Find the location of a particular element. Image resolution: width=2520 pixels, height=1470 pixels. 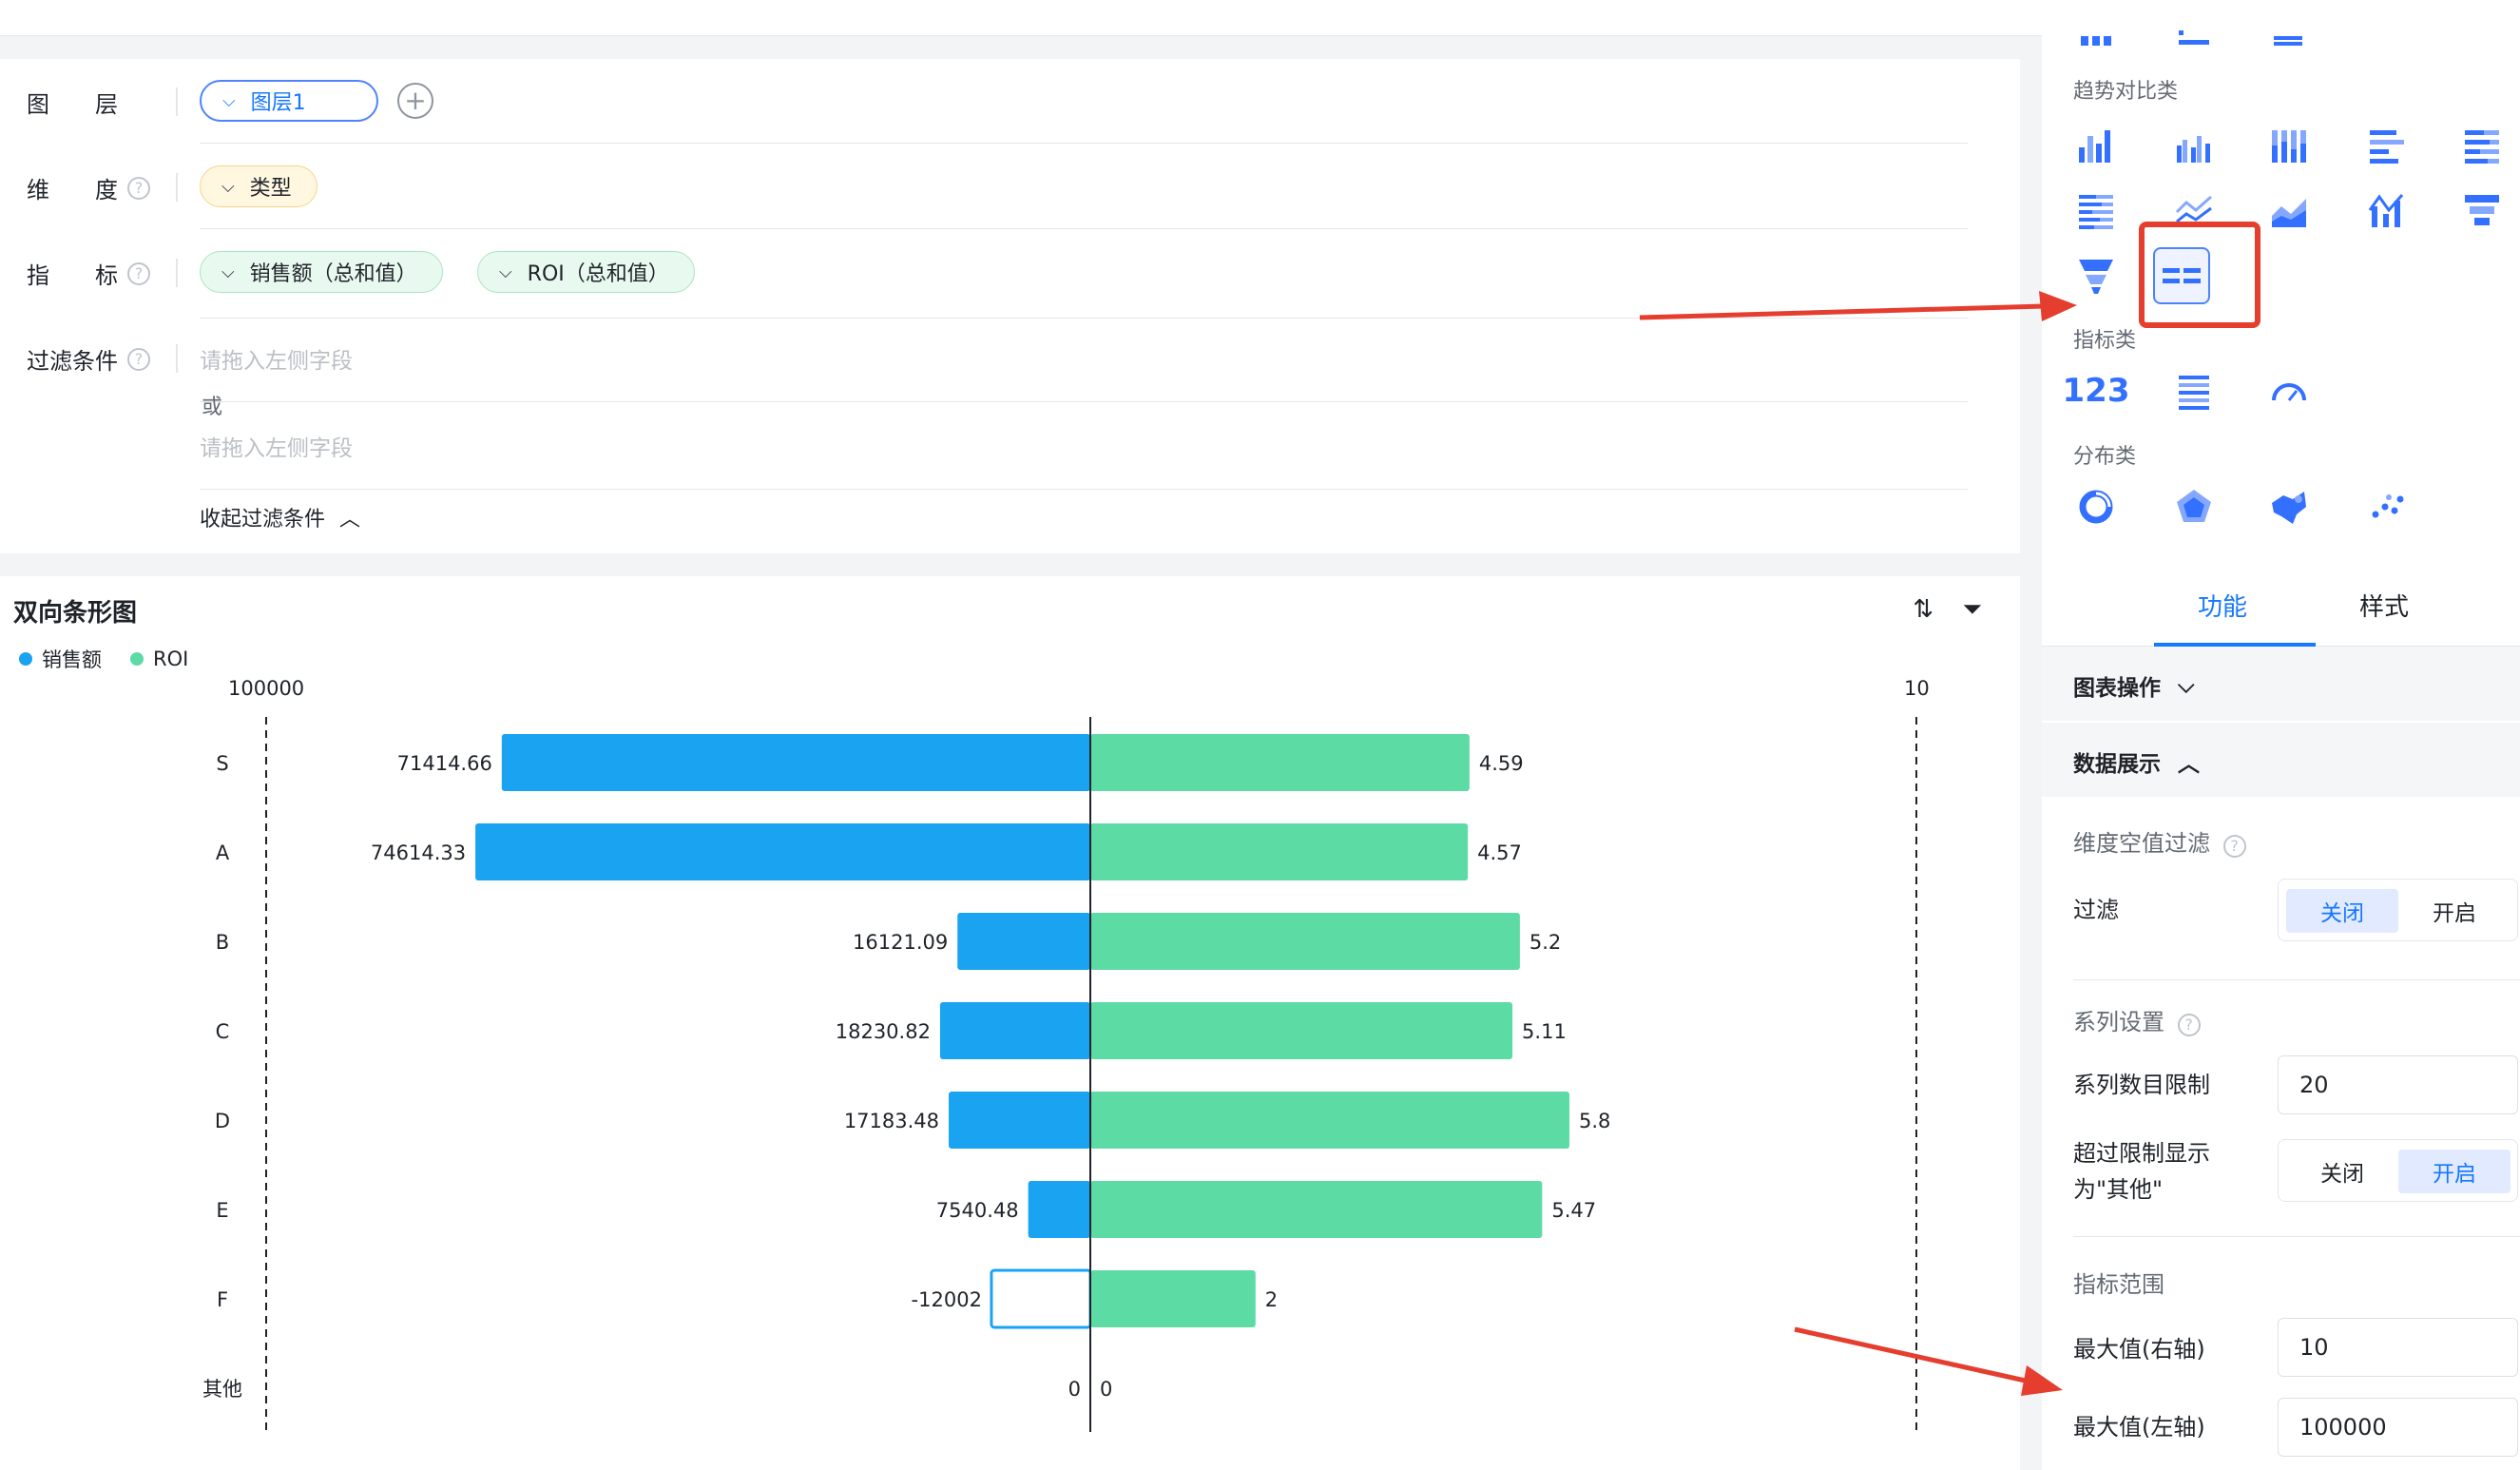

tab-function: 功能 is located at coordinates (2222, 606).